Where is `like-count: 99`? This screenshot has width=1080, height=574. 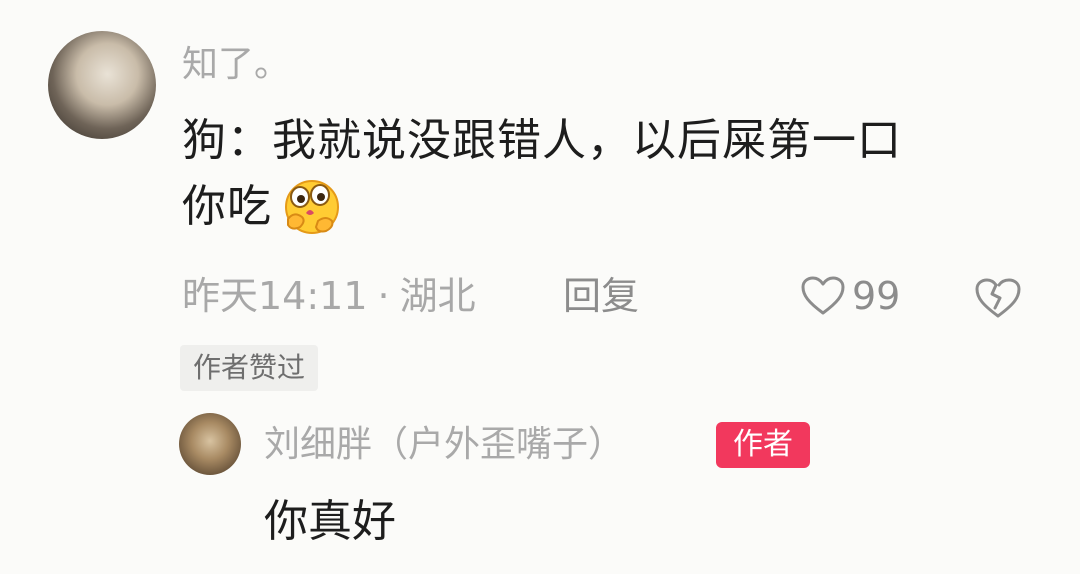 like-count: 99 is located at coordinates (876, 296).